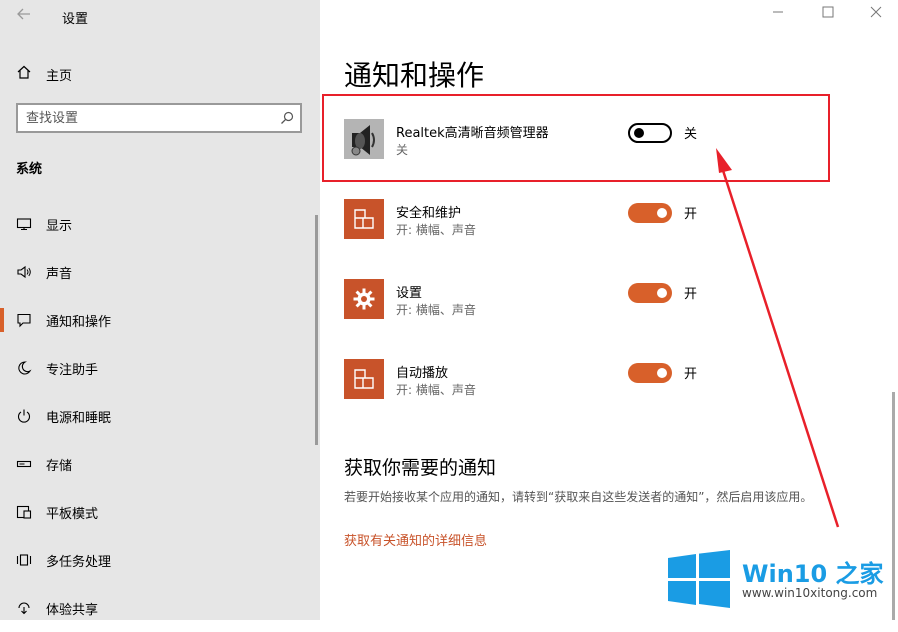 This screenshot has height=632, width=898. I want to click on moon-icon, so click(24, 368).